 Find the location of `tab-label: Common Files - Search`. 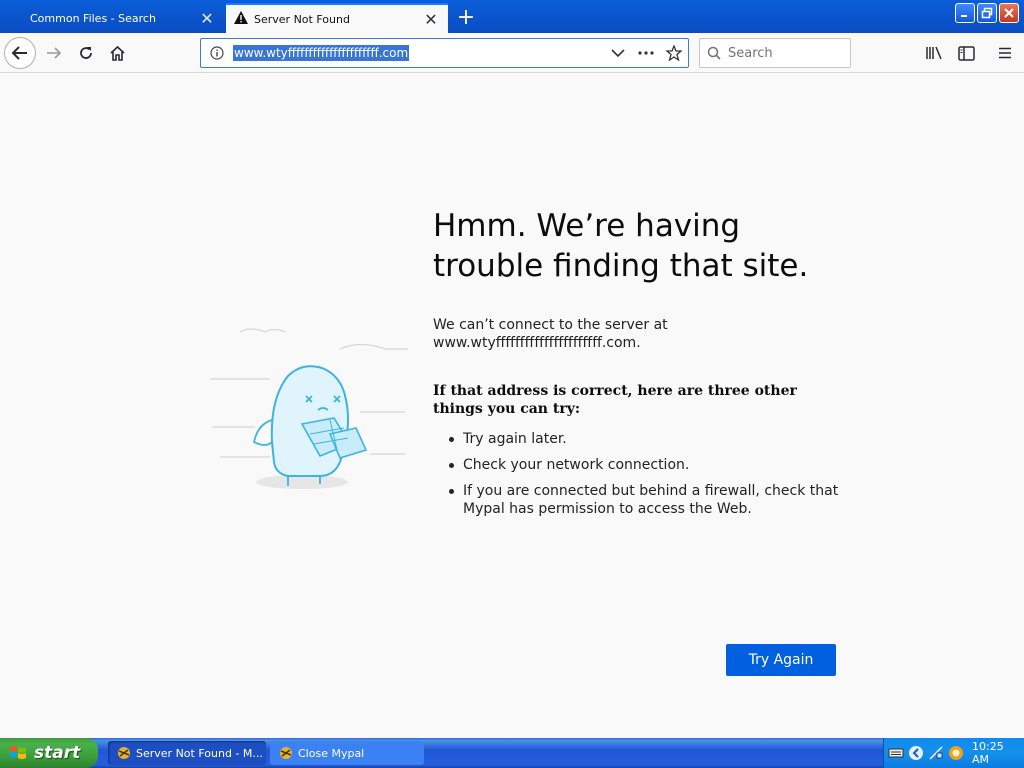

tab-label: Common Files - Search is located at coordinates (93, 18).